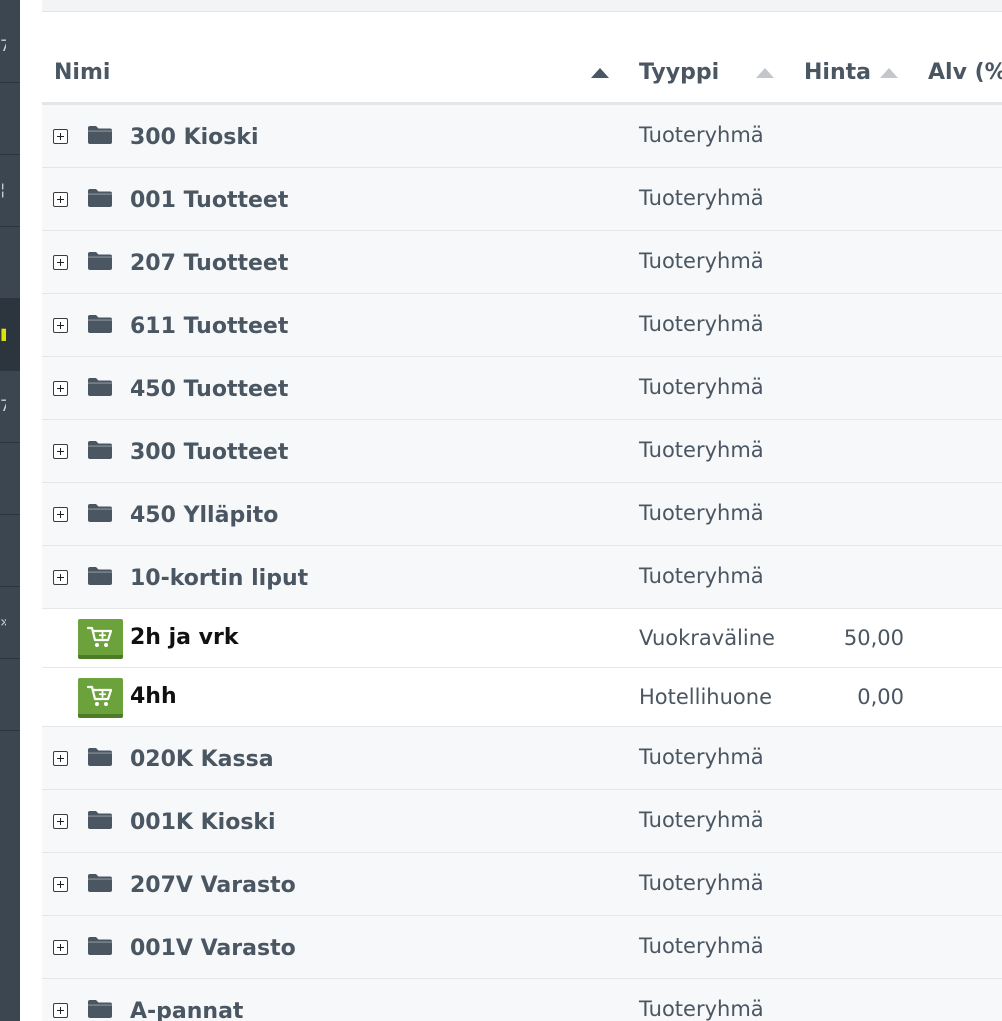 This screenshot has height=1021, width=1002. Describe the element at coordinates (3, 622) in the screenshot. I see `sidebar-nav-icon: »` at that location.